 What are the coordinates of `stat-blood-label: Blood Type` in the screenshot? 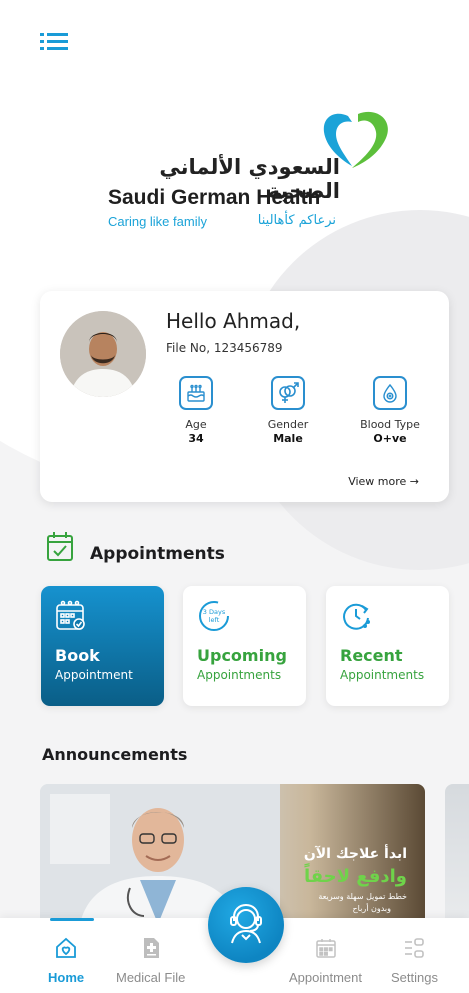 It's located at (390, 424).